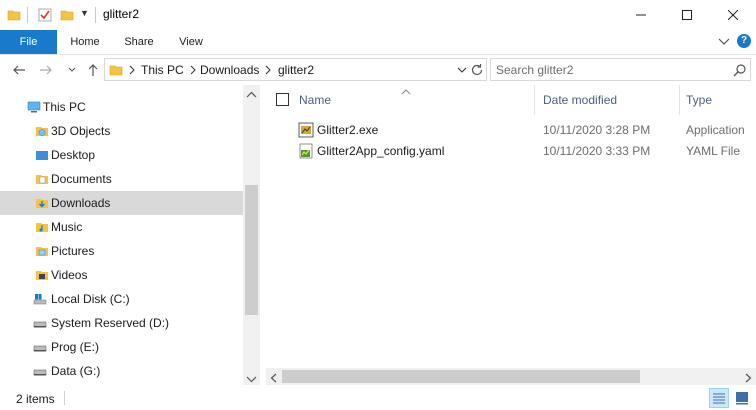 The width and height of the screenshot is (756, 410). I want to click on pictures-folder-icon, so click(42, 251).